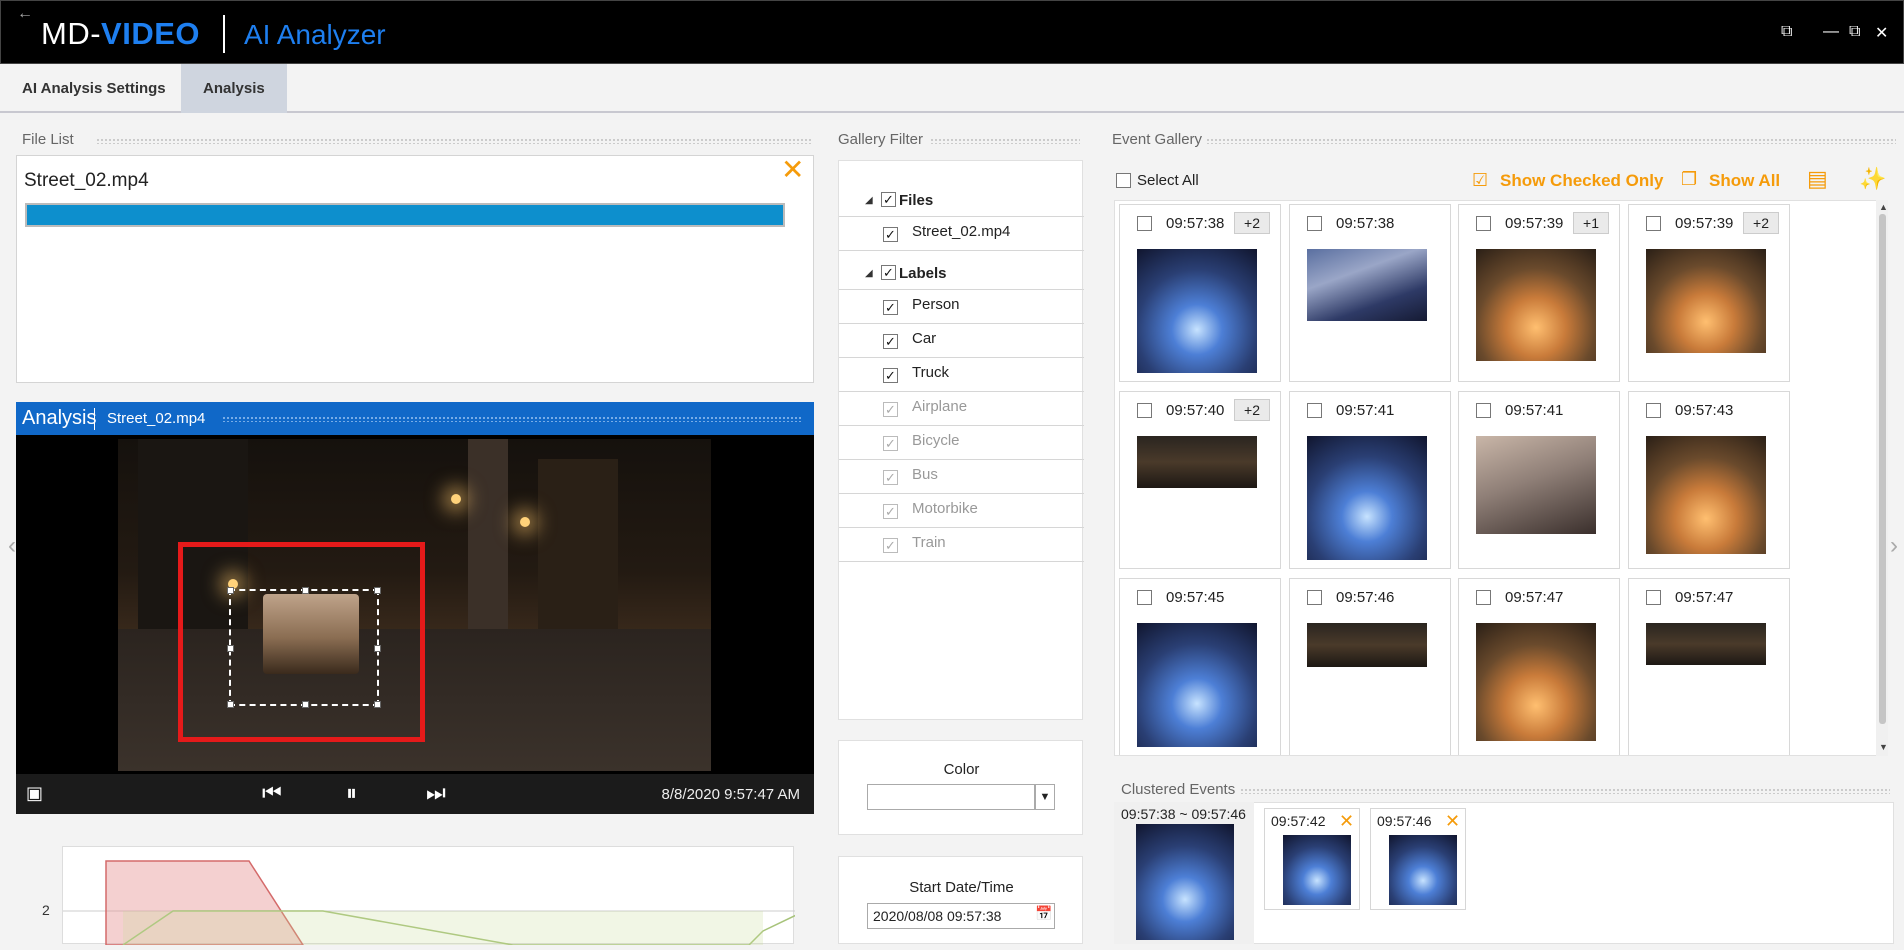 This screenshot has width=1904, height=950. What do you see at coordinates (961, 273) in the screenshot?
I see `tree-node-labels: ◢ ✓ Labels` at bounding box center [961, 273].